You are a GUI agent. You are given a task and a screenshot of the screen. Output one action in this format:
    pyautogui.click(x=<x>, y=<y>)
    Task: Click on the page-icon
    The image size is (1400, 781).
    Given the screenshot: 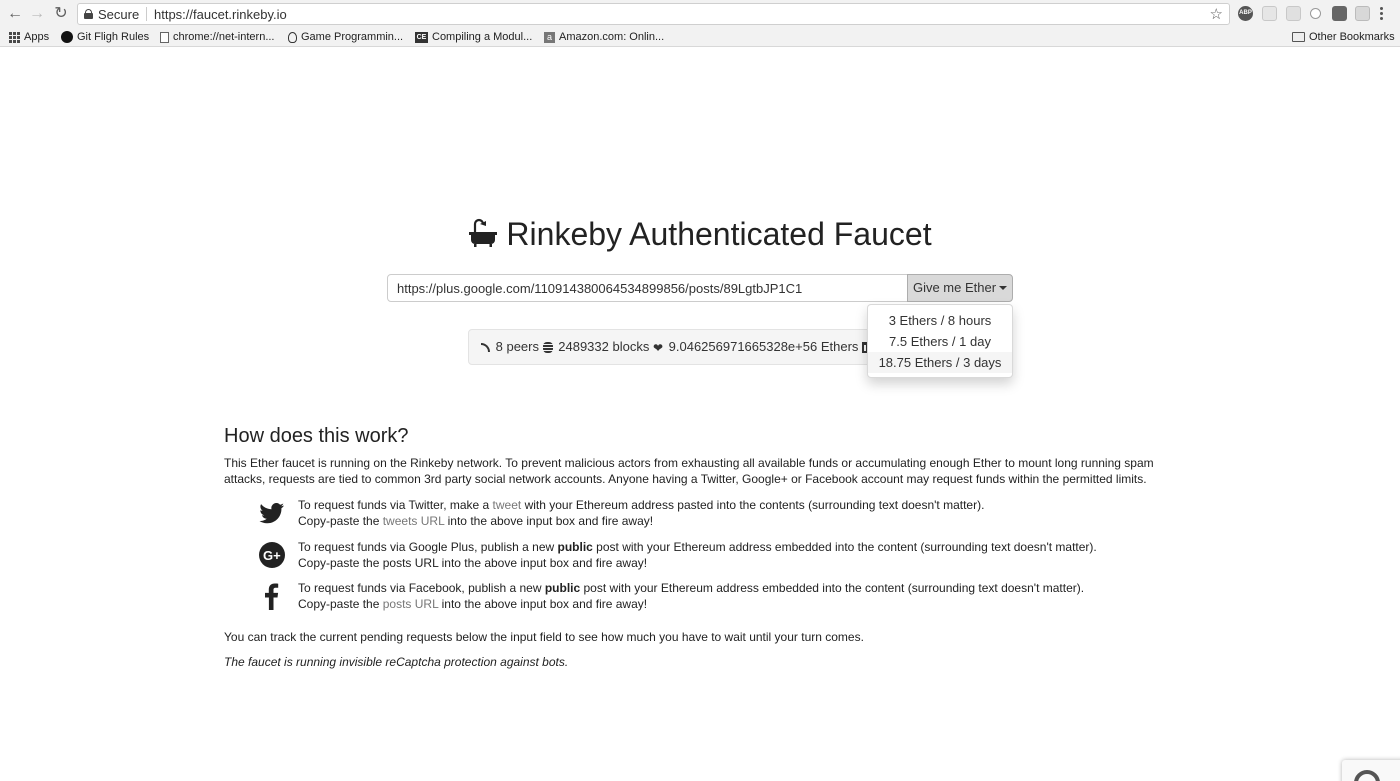 What is the action you would take?
    pyautogui.click(x=164, y=37)
    